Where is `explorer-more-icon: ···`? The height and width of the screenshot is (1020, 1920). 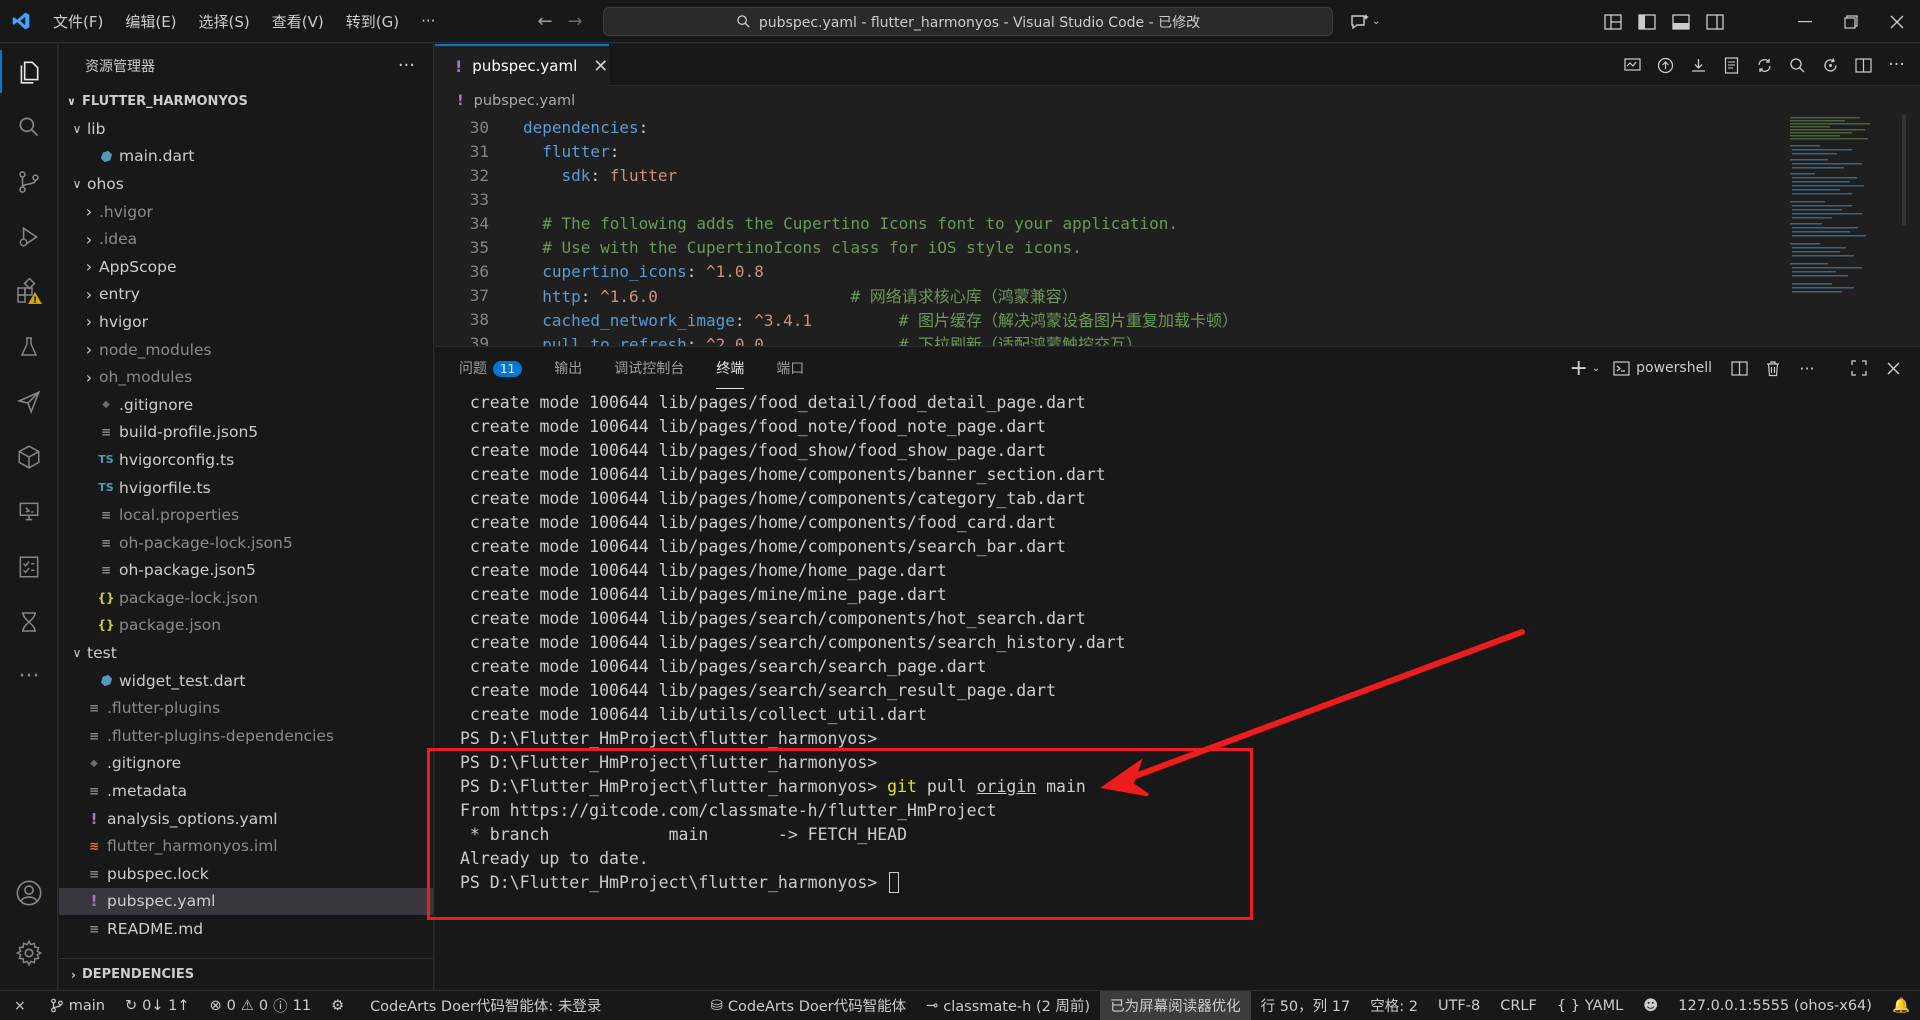
explorer-more-icon: ··· is located at coordinates (406, 65).